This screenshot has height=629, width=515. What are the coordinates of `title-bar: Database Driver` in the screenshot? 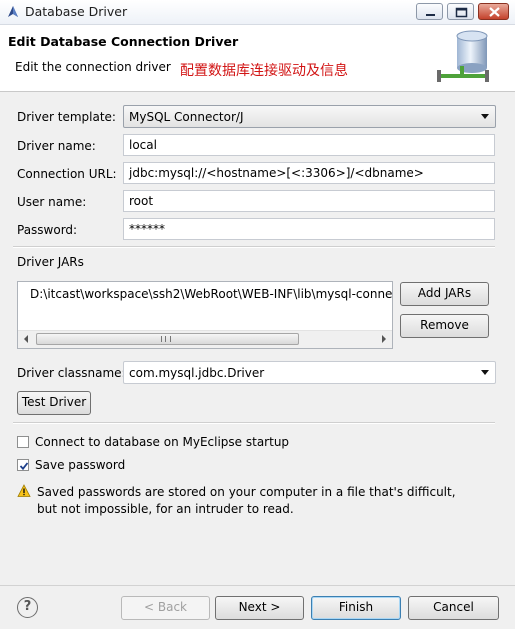 It's located at (257, 12).